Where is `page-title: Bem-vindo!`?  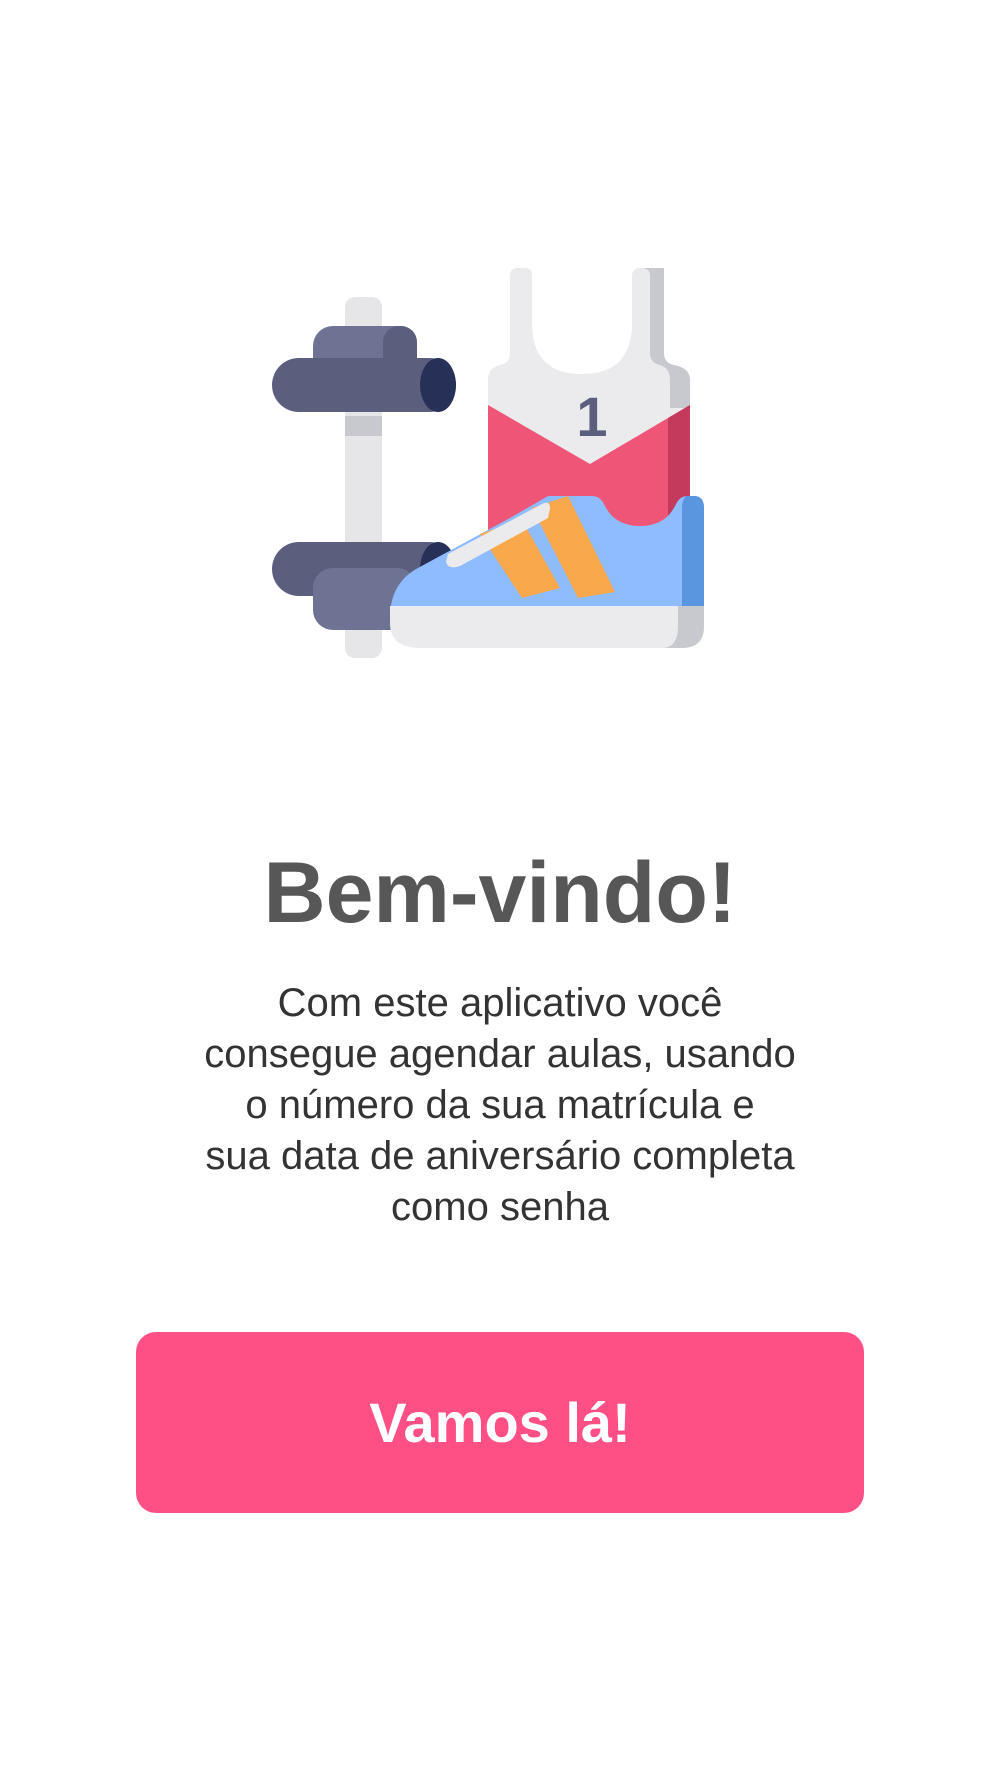
page-title: Bem-vindo! is located at coordinates (500, 893).